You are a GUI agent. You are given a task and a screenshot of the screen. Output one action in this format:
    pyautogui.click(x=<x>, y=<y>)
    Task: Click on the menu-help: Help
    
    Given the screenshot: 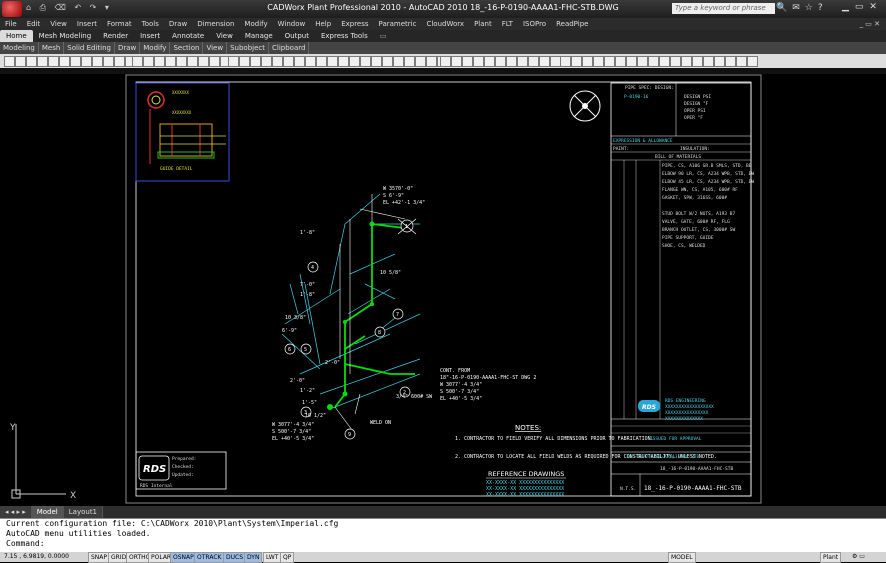 What is the action you would take?
    pyautogui.click(x=323, y=24)
    